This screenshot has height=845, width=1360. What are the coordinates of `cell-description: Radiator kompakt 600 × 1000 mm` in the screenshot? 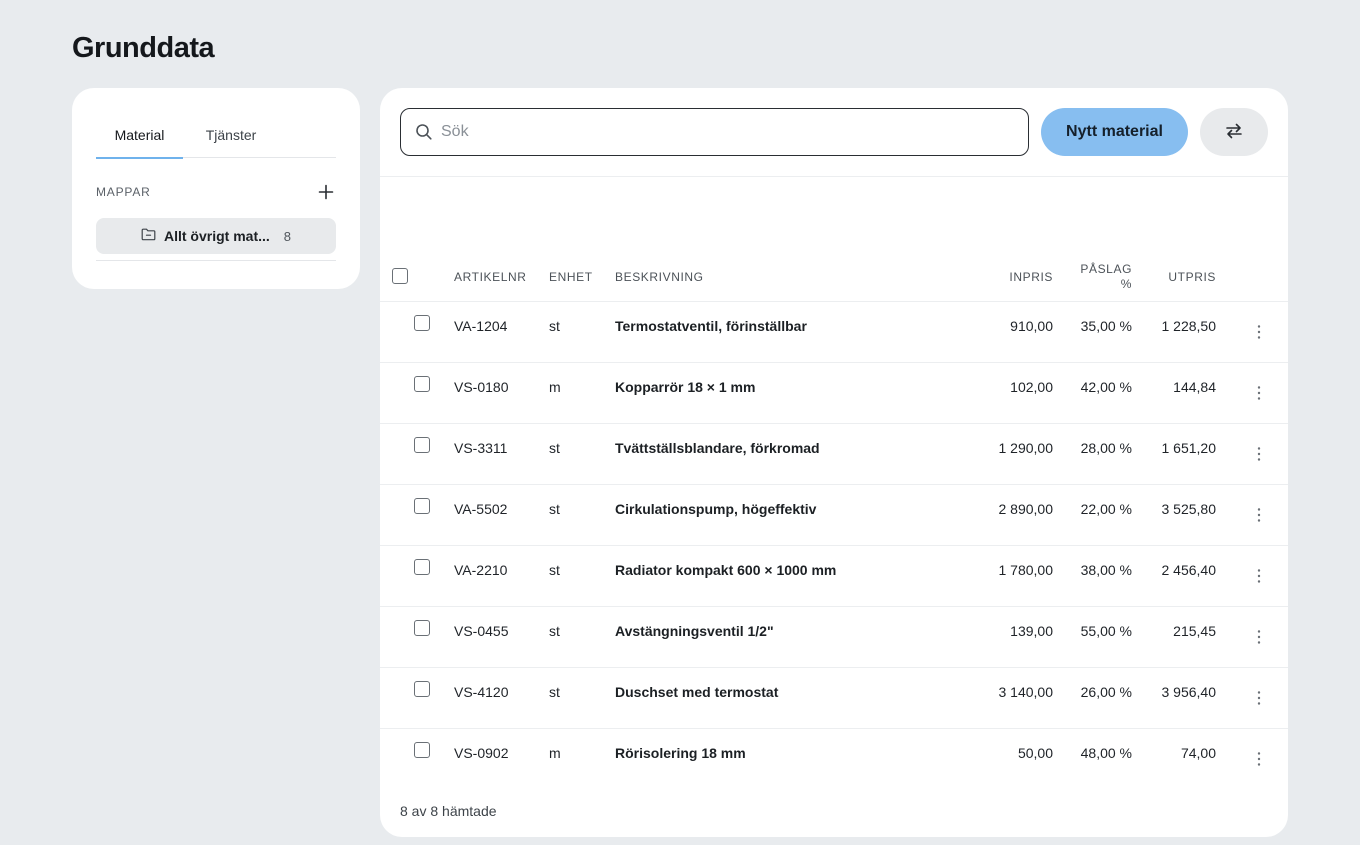 It's located at (726, 570).